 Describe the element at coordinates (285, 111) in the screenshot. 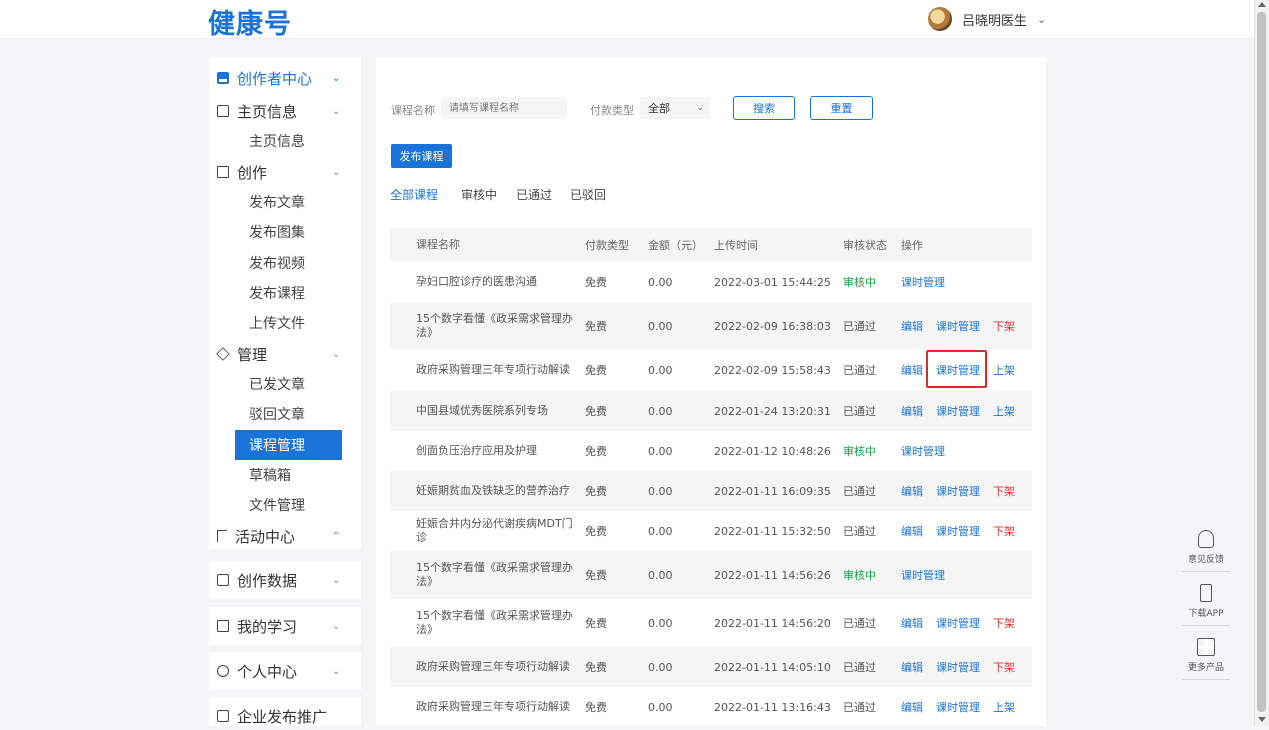

I see `sidebar-group-home-info: 主页信息 ⌄` at that location.